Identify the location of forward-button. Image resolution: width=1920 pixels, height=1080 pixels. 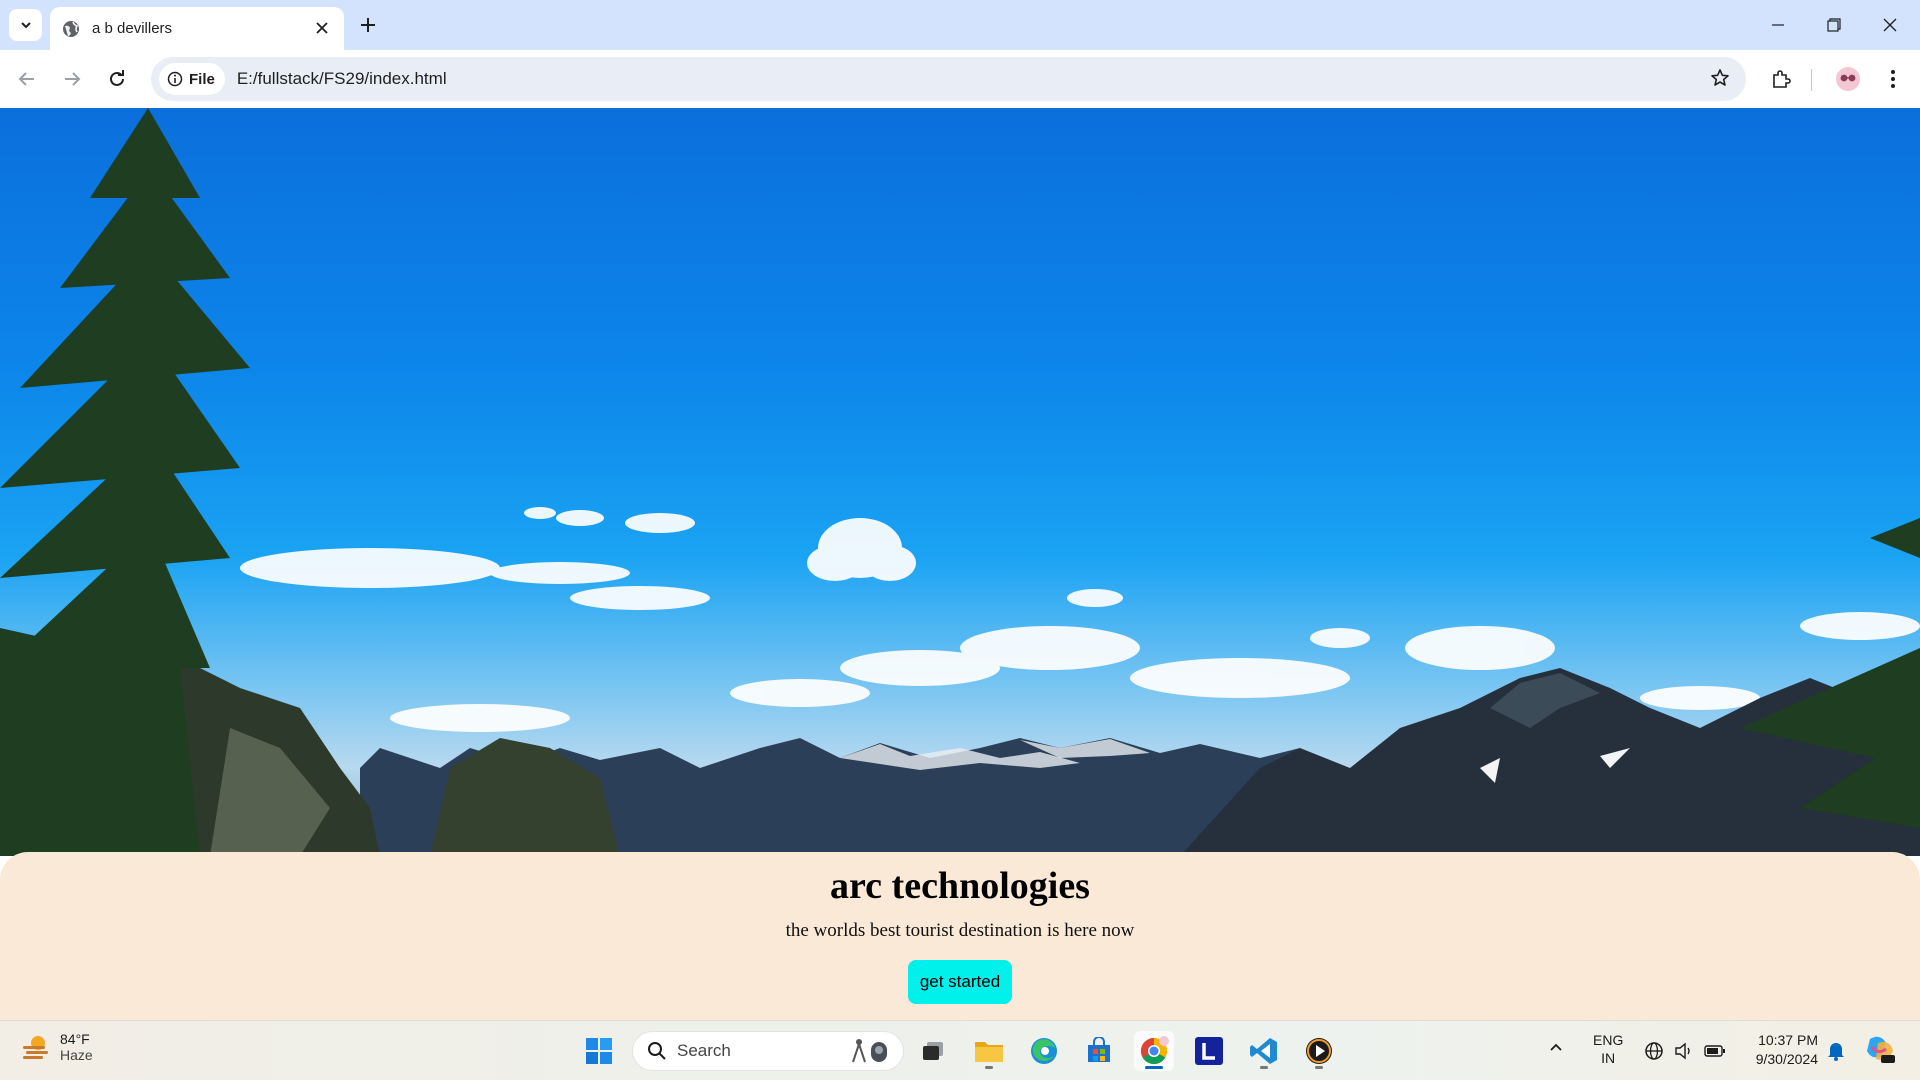
(72, 79).